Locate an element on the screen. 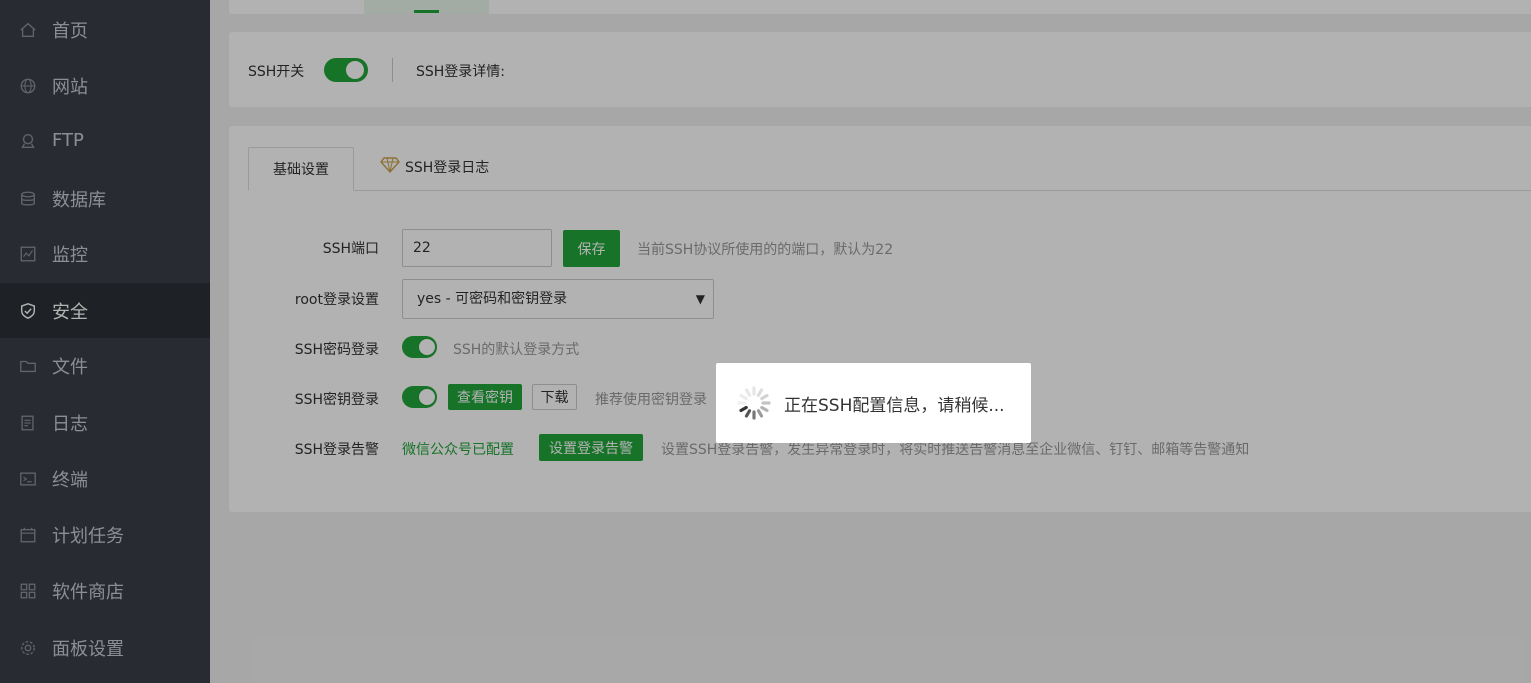 The height and width of the screenshot is (683, 1531). spinner-icon is located at coordinates (754, 403).